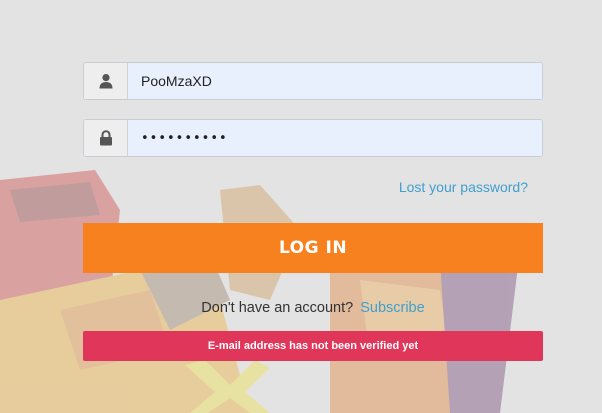 The height and width of the screenshot is (413, 602). What do you see at coordinates (313, 346) in the screenshot?
I see `error-alert: E-mail address has not been verified yet` at bounding box center [313, 346].